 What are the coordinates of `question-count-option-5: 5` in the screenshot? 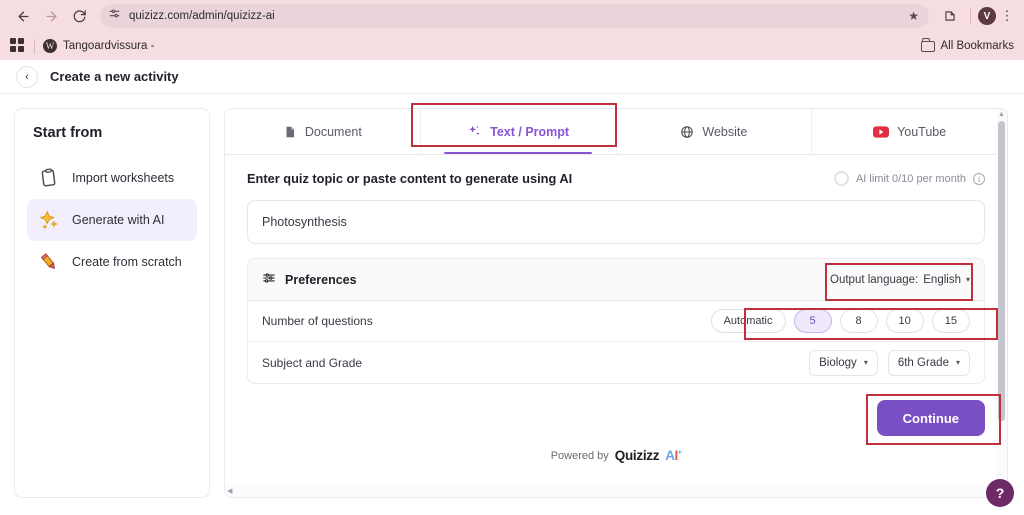 It's located at (812, 321).